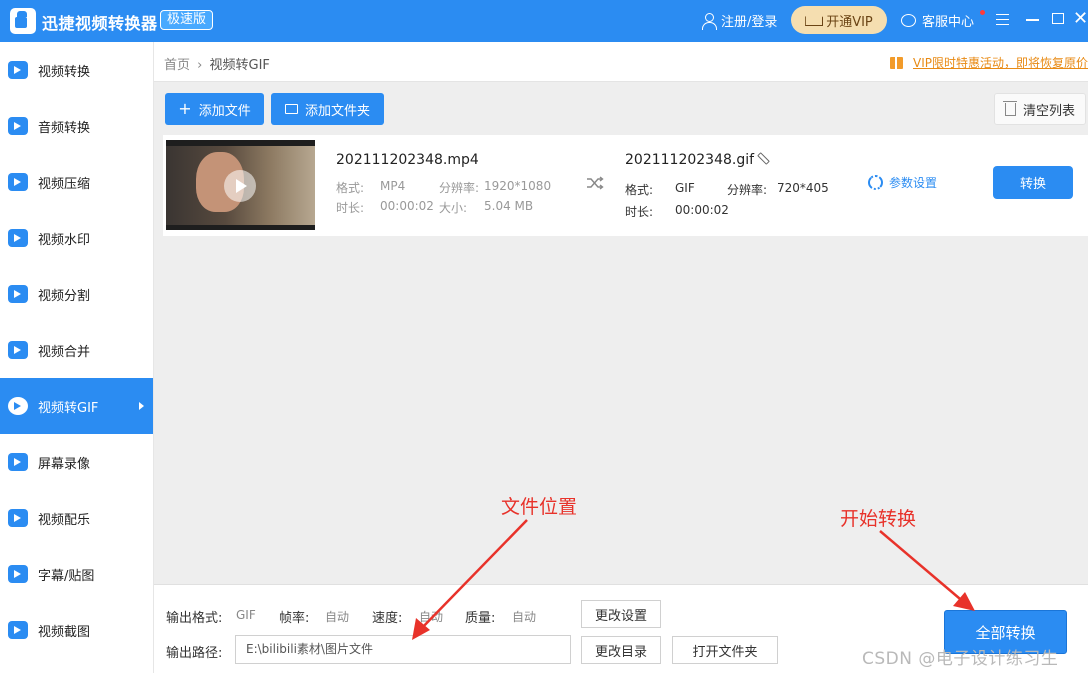 This screenshot has height=673, width=1088. Describe the element at coordinates (18, 462) in the screenshot. I see `screen-record-icon` at that location.